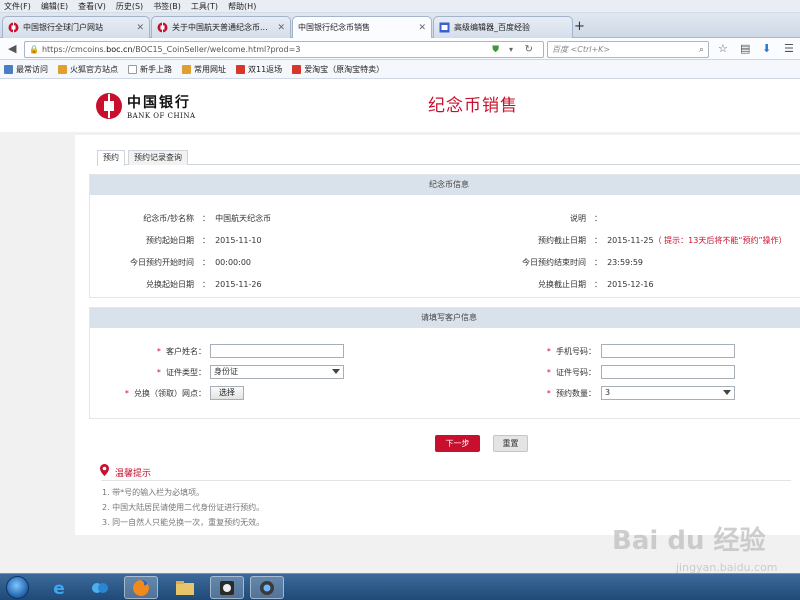 The image size is (800, 600). I want to click on bank-name-cn: 中国银行, so click(159, 103).